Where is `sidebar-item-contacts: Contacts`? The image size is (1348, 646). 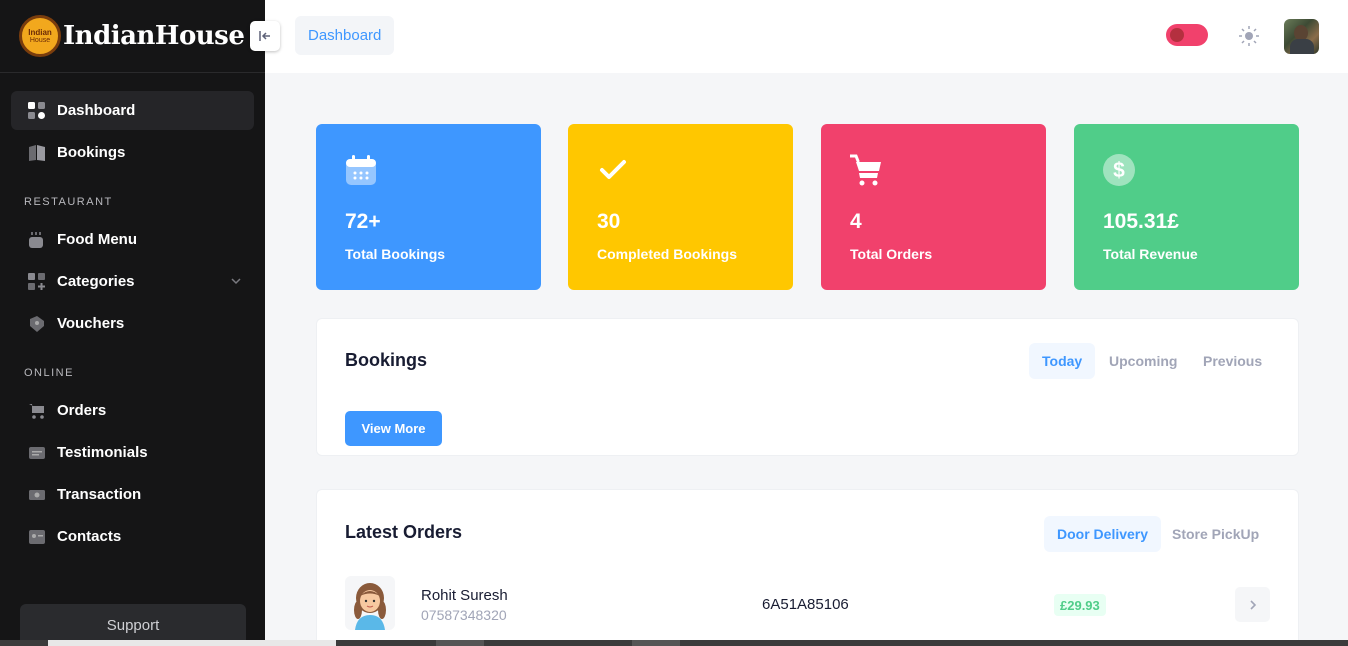 sidebar-item-contacts: Contacts is located at coordinates (132, 536).